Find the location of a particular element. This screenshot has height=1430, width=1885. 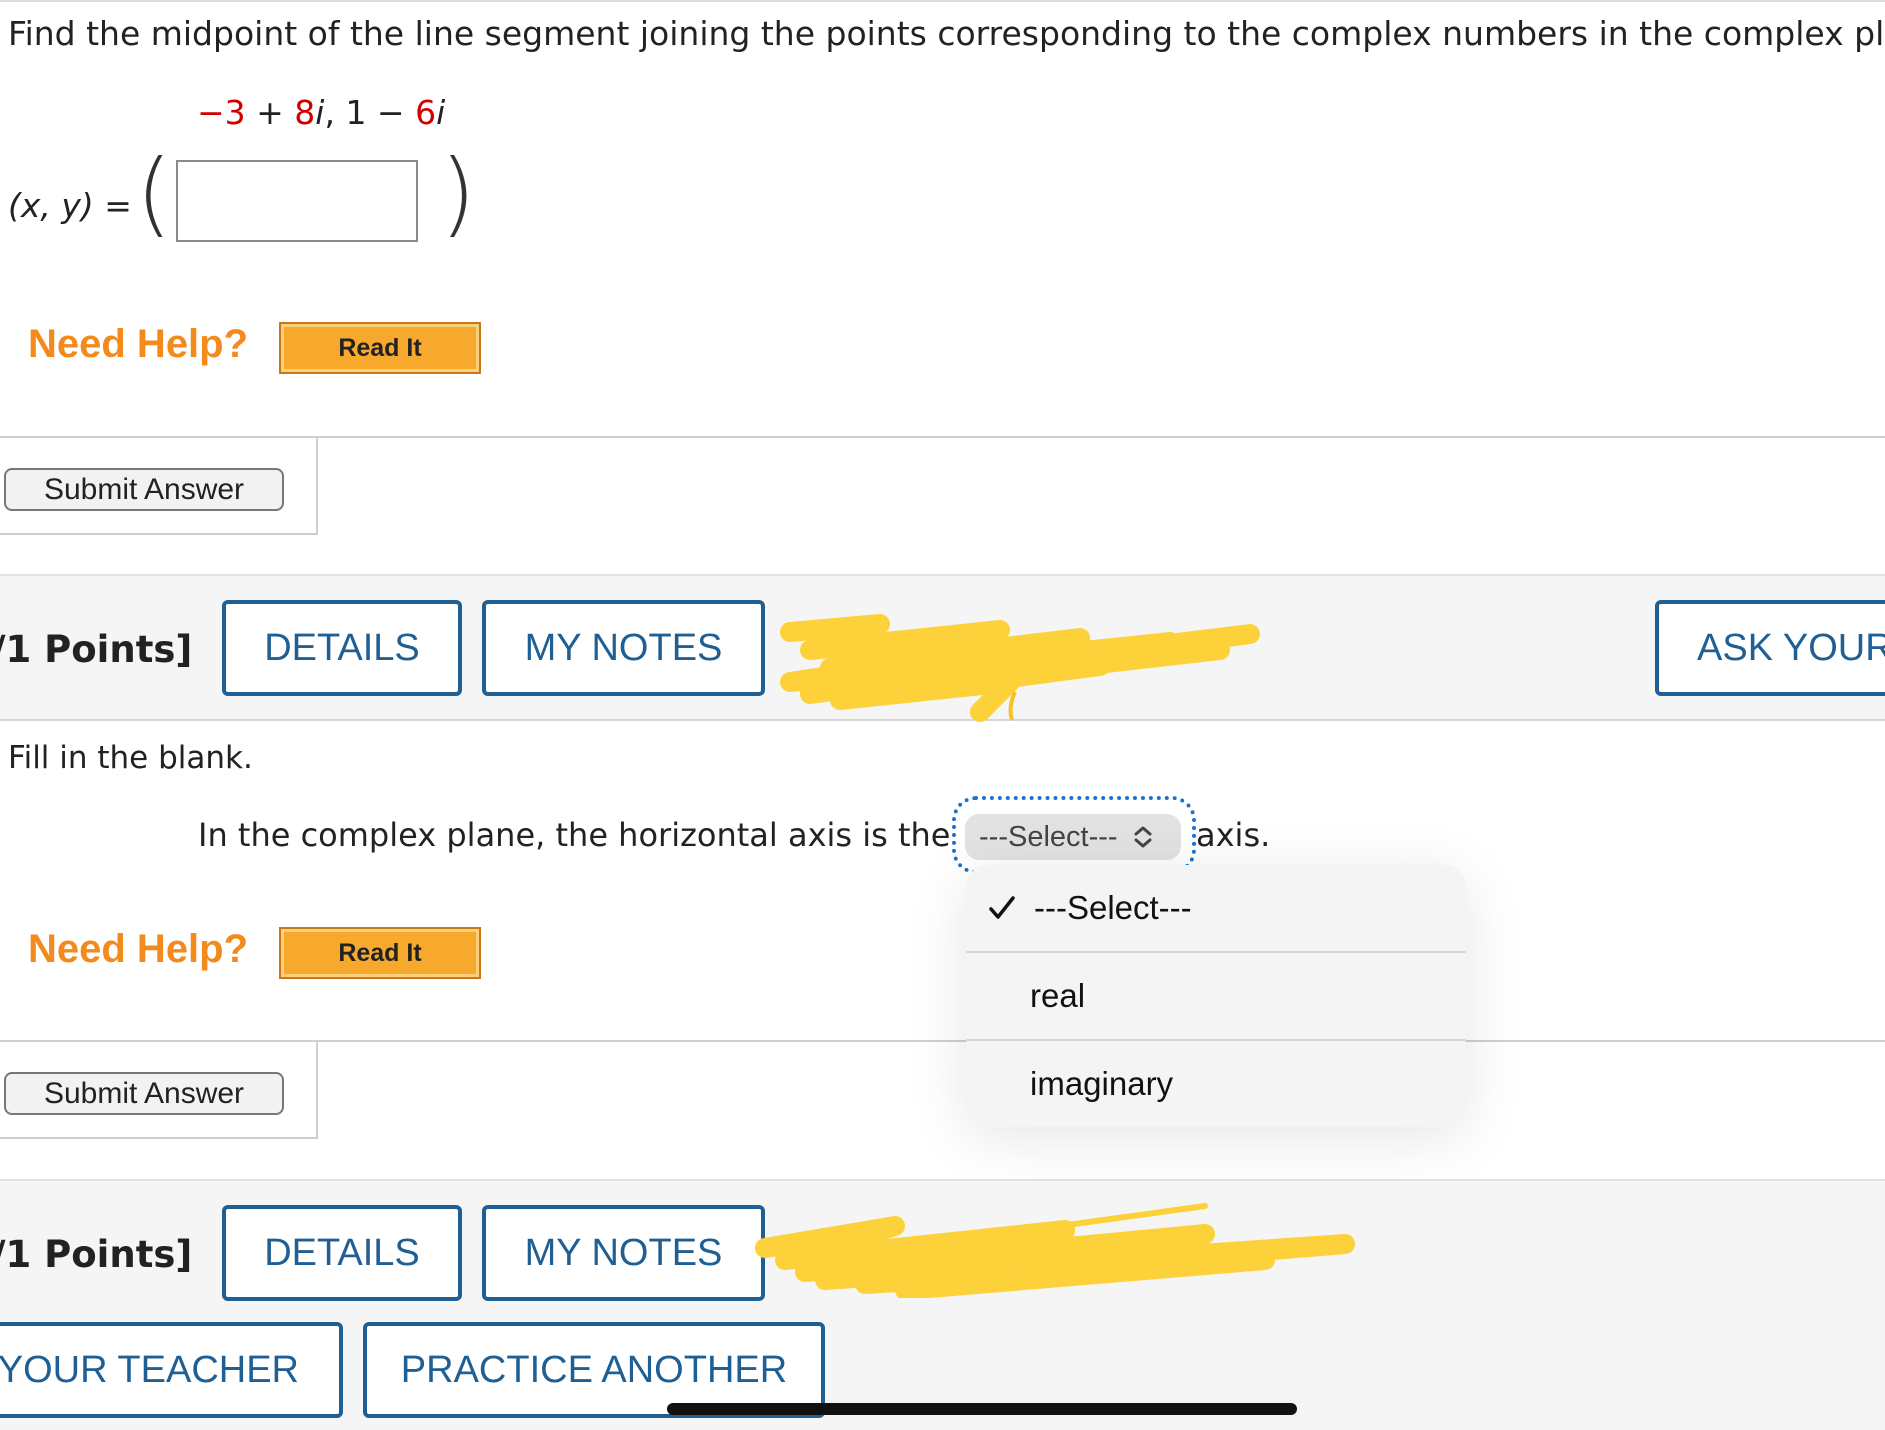

imaginary-unit: i is located at coordinates (441, 112).